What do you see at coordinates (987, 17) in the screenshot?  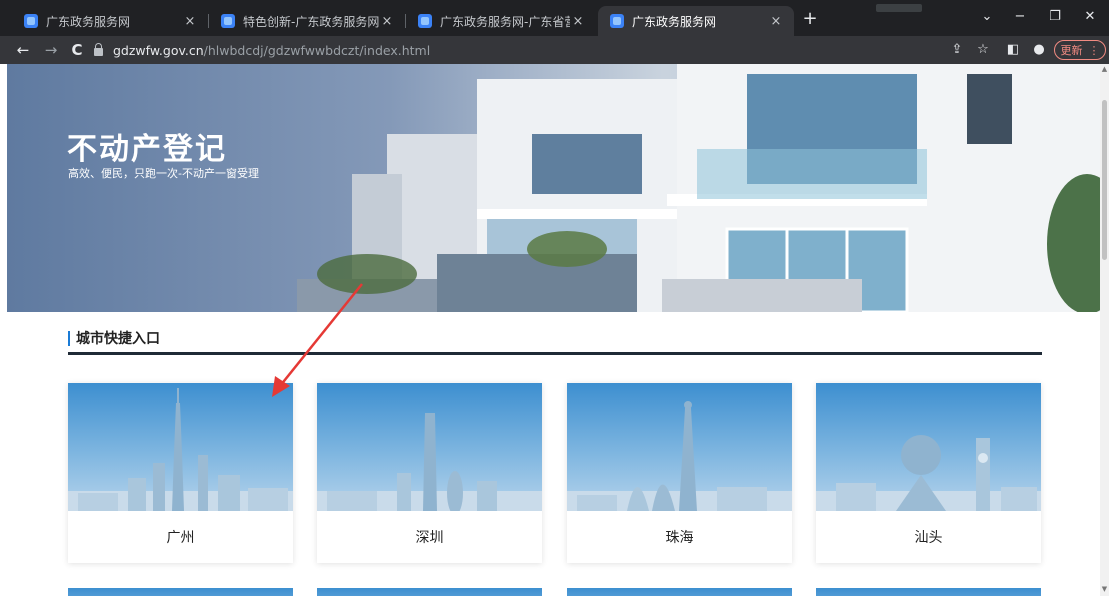 I see `tab-search-button: ⌄` at bounding box center [987, 17].